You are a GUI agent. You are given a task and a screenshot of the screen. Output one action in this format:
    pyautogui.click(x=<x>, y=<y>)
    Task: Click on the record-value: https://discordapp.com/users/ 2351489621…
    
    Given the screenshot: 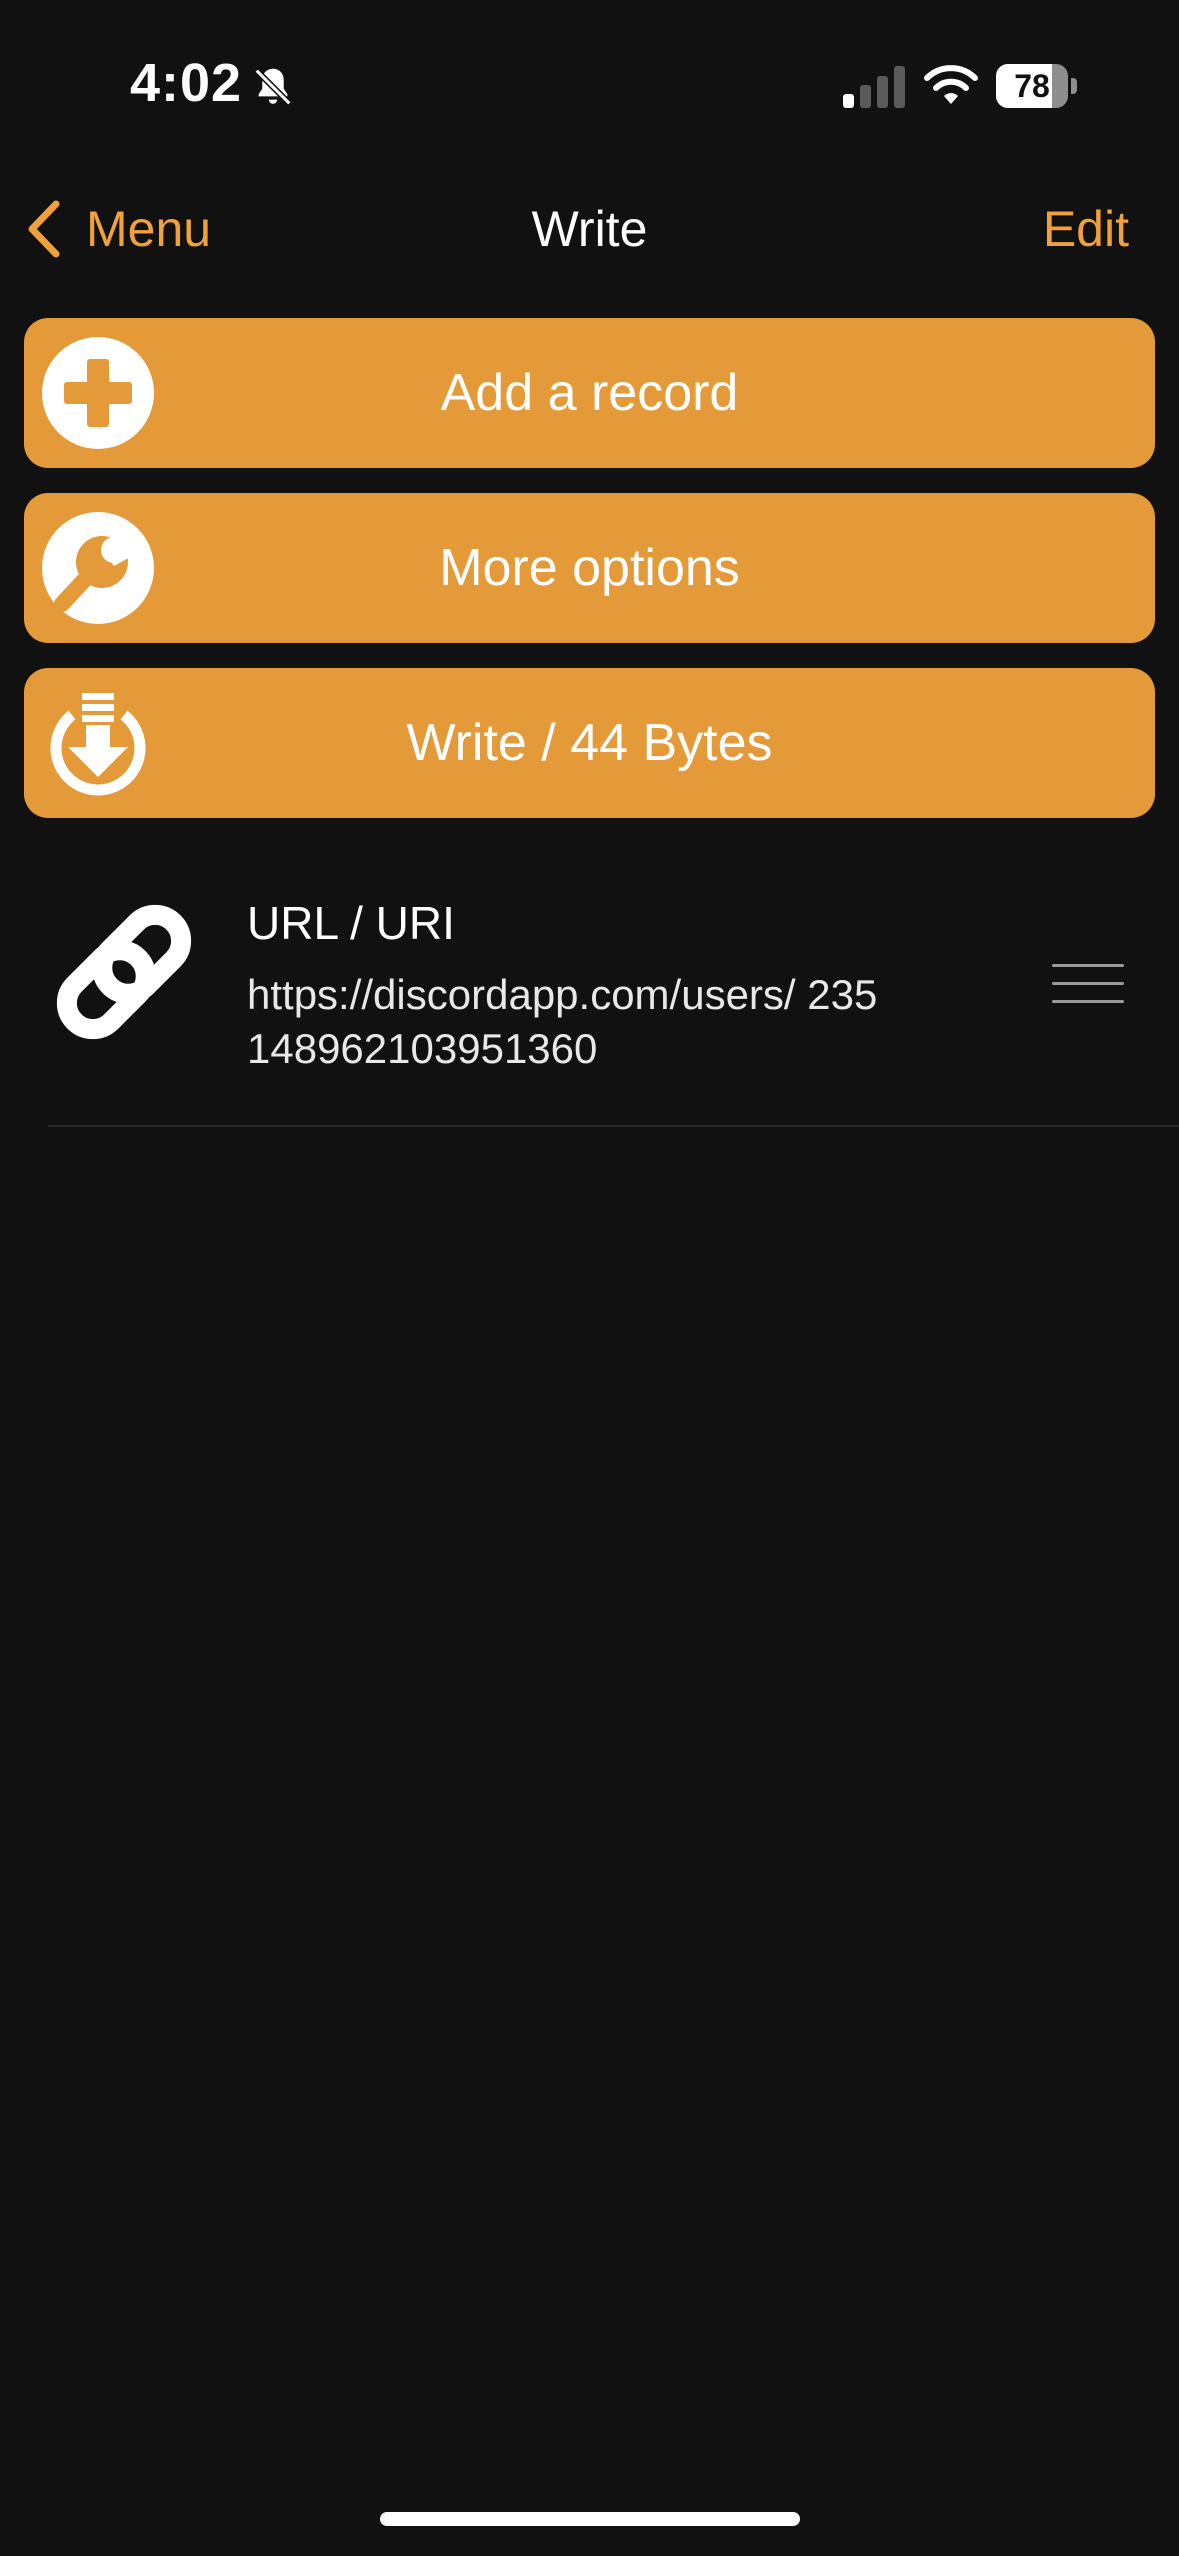 What is the action you would take?
    pyautogui.click(x=562, y=1021)
    